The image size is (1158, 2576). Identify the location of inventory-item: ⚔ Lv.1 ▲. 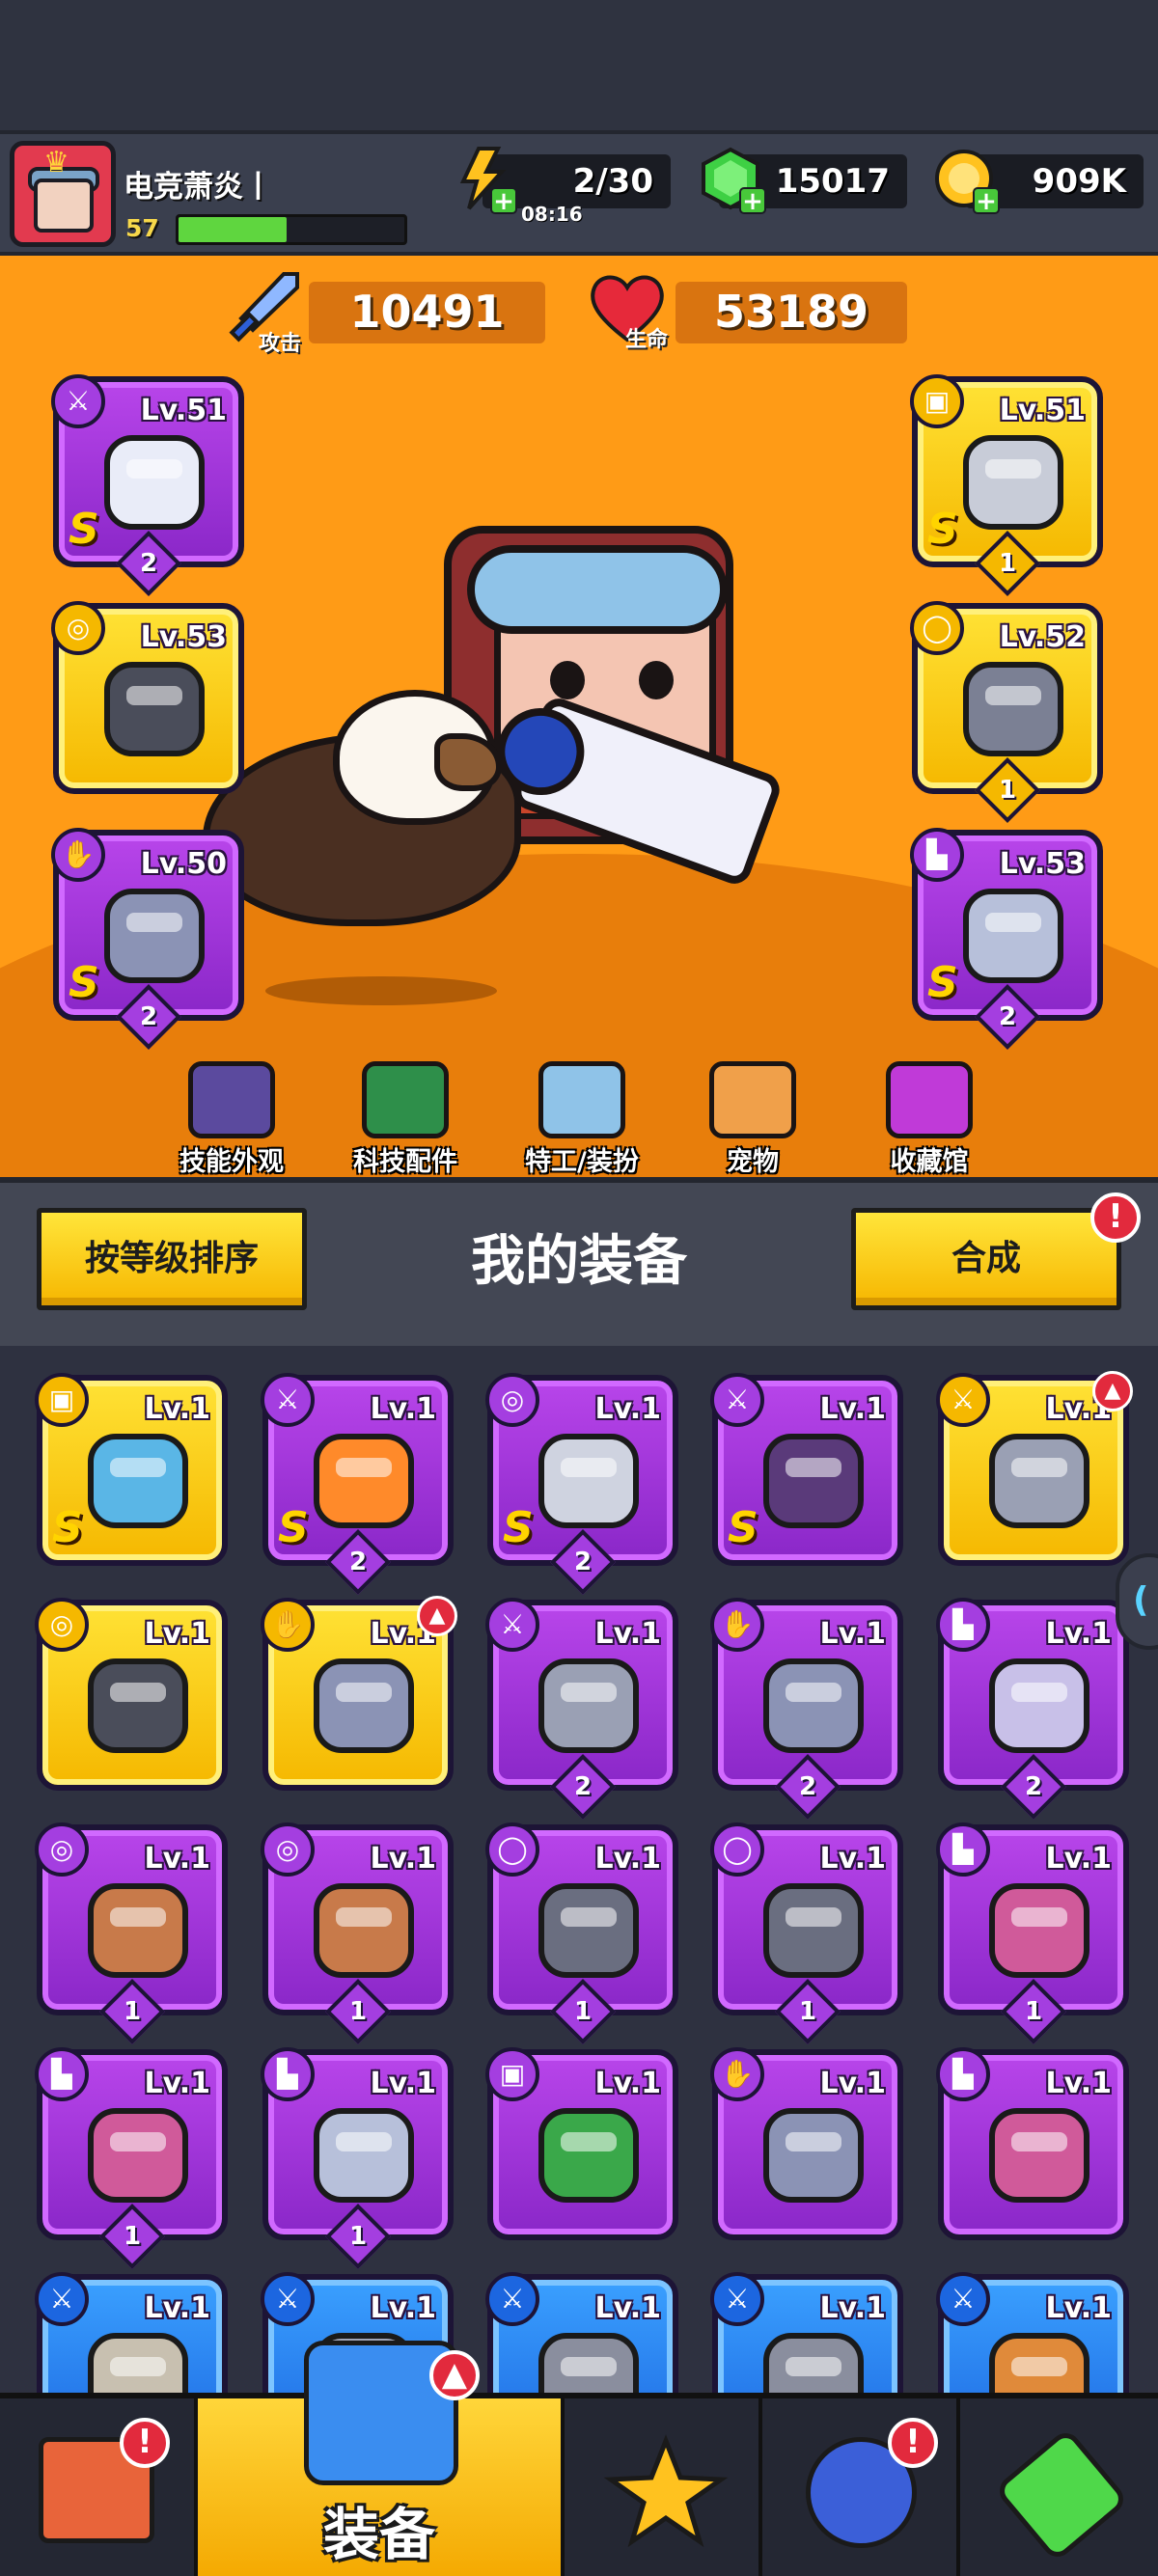
(1034, 1469).